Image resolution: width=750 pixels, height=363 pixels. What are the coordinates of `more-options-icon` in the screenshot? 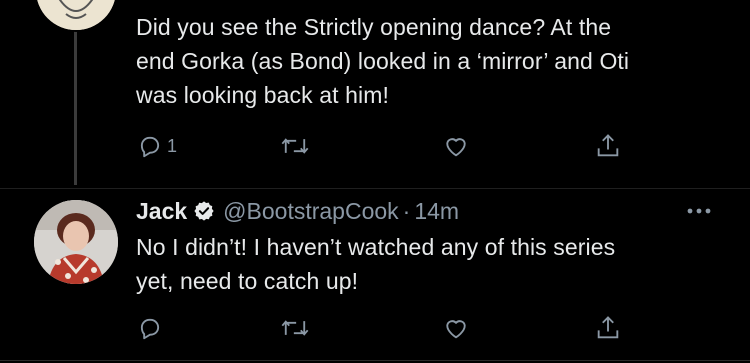 It's located at (699, 211).